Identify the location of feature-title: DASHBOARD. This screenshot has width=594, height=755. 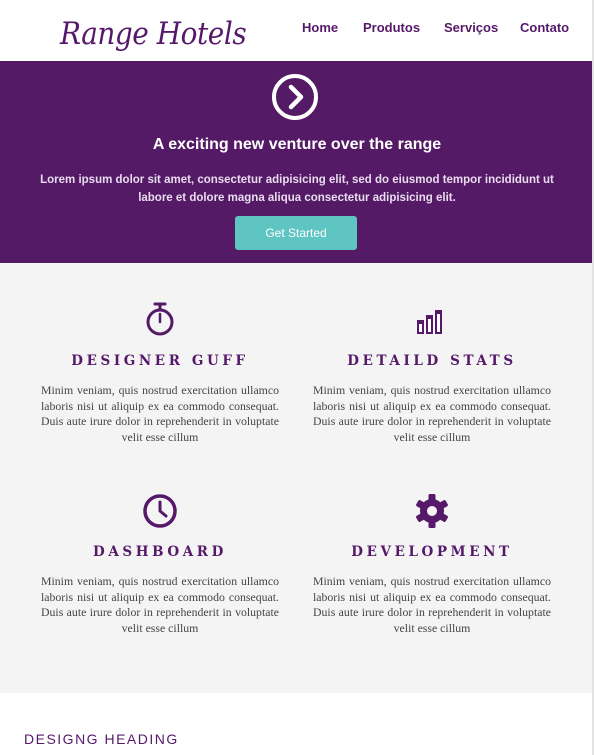
(160, 552).